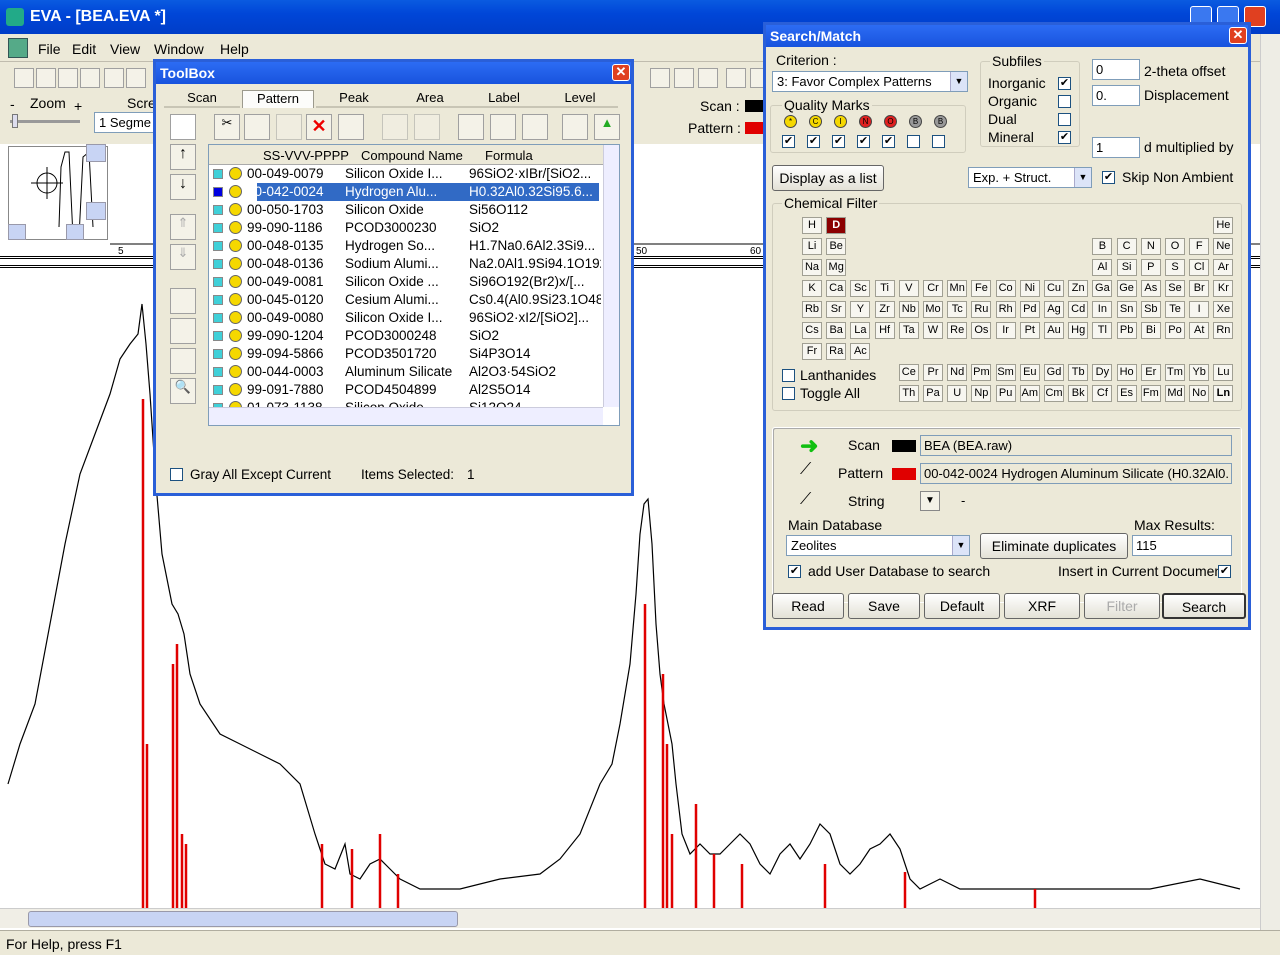  What do you see at coordinates (836, 330) in the screenshot?
I see `element-ba: Ba` at bounding box center [836, 330].